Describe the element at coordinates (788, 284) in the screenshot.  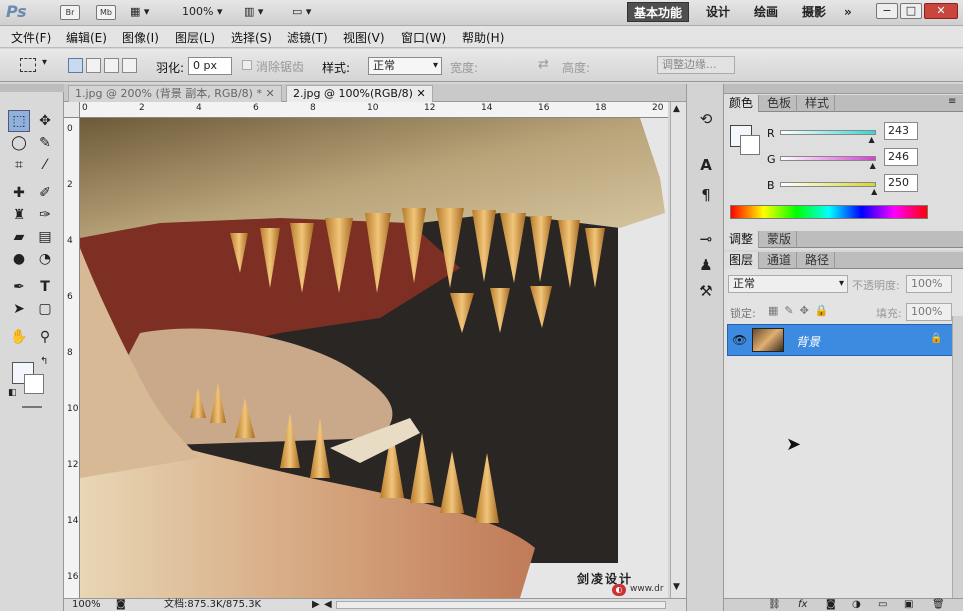
I see `blend-mode-select: 正常 ▾` at that location.